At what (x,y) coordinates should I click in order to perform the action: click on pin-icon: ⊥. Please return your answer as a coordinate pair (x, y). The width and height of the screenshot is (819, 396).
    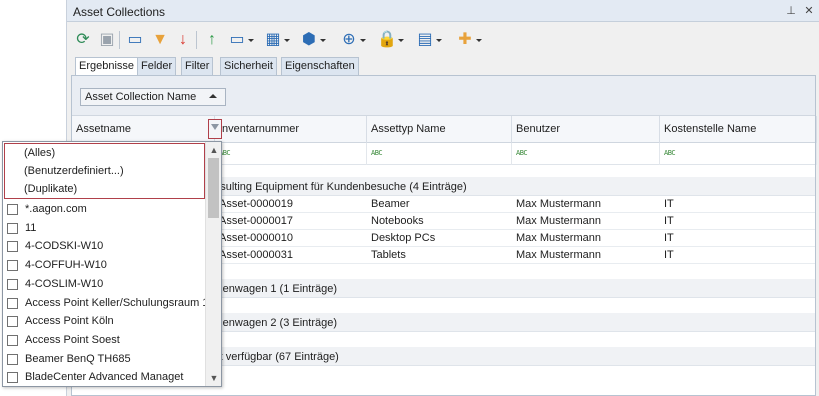
    Looking at the image, I should click on (791, 11).